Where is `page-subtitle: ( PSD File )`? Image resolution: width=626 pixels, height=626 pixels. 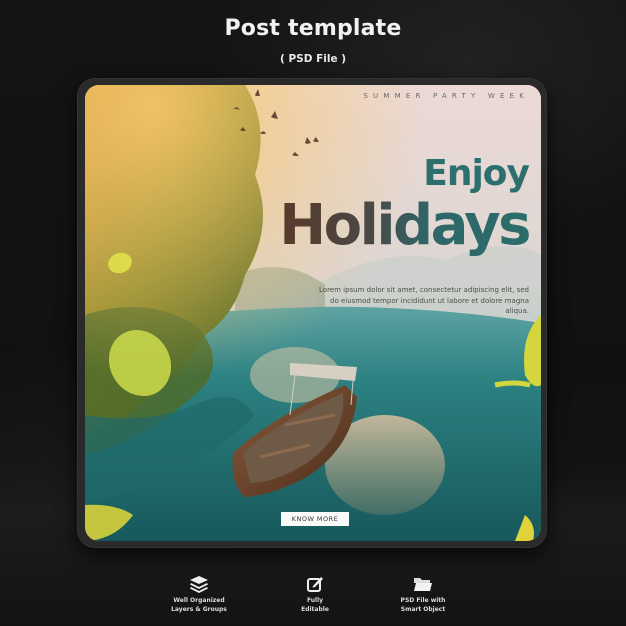 page-subtitle: ( PSD File ) is located at coordinates (313, 59).